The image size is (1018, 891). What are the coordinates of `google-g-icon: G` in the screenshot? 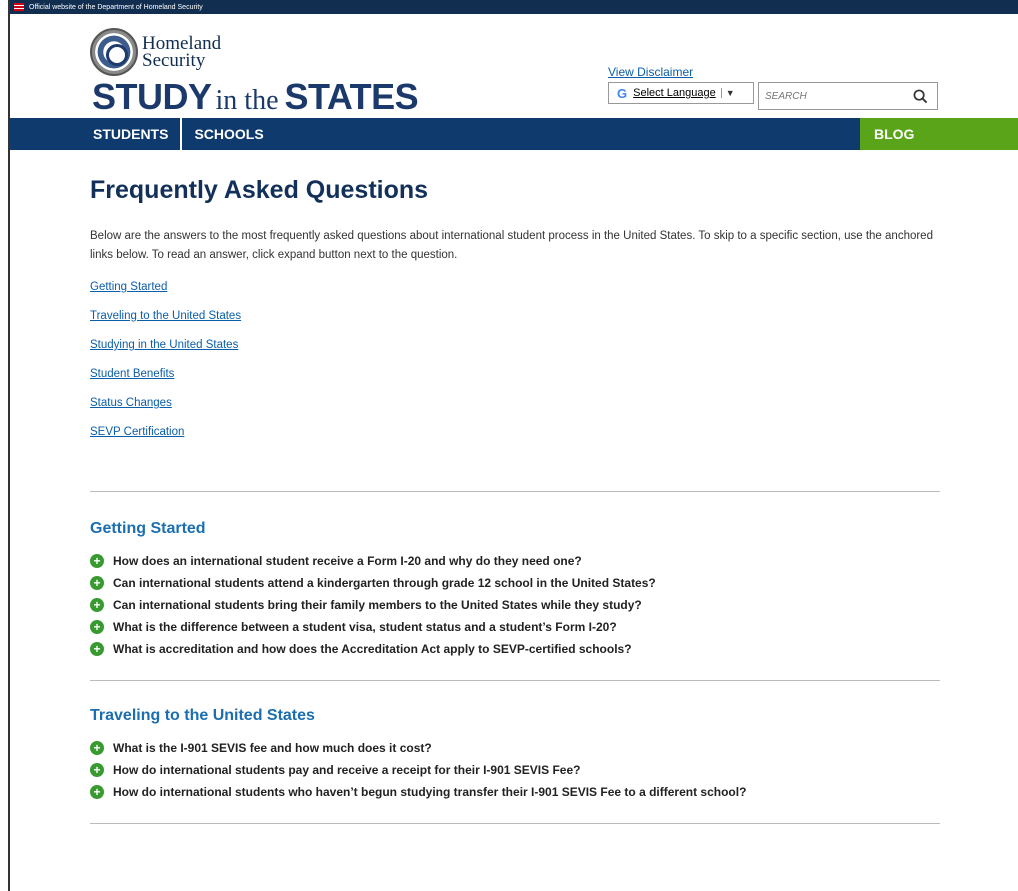 It's located at (622, 93).